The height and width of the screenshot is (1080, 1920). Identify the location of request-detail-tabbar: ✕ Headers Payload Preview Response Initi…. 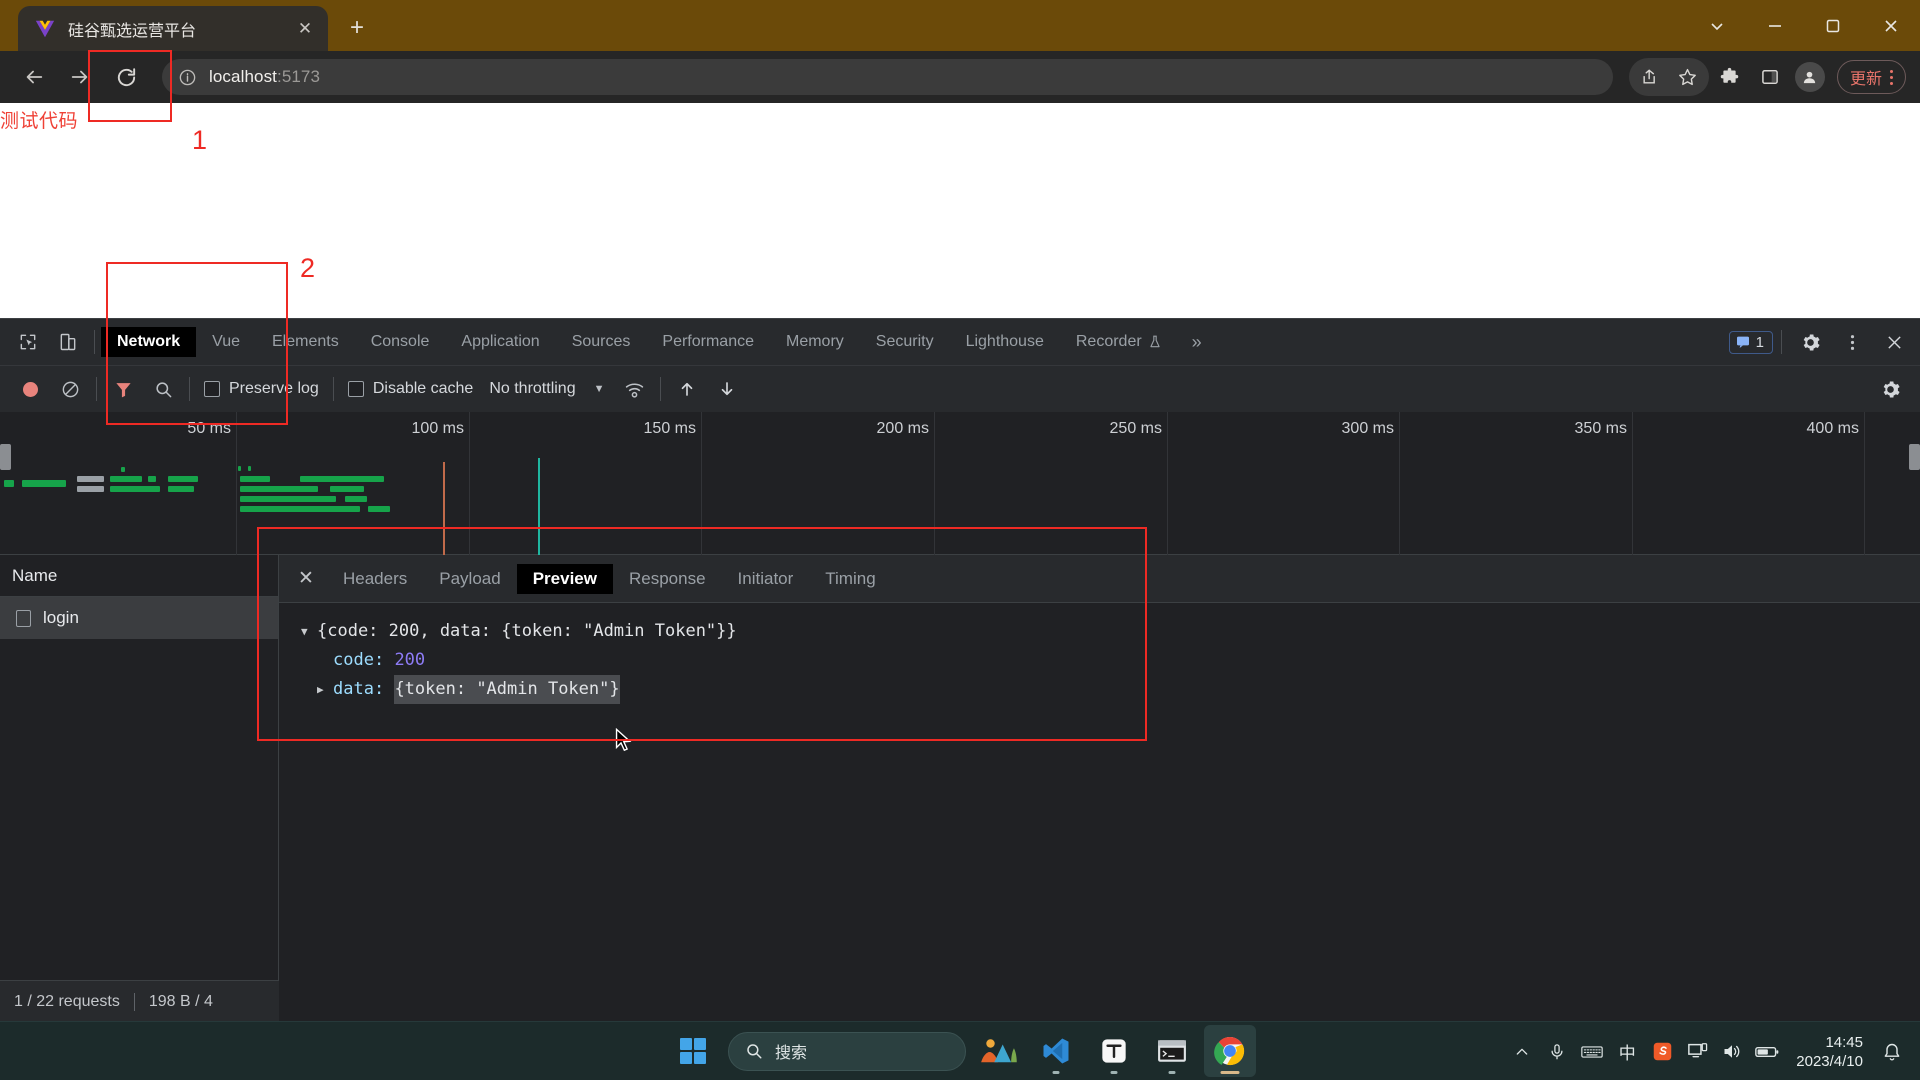
(1099, 579).